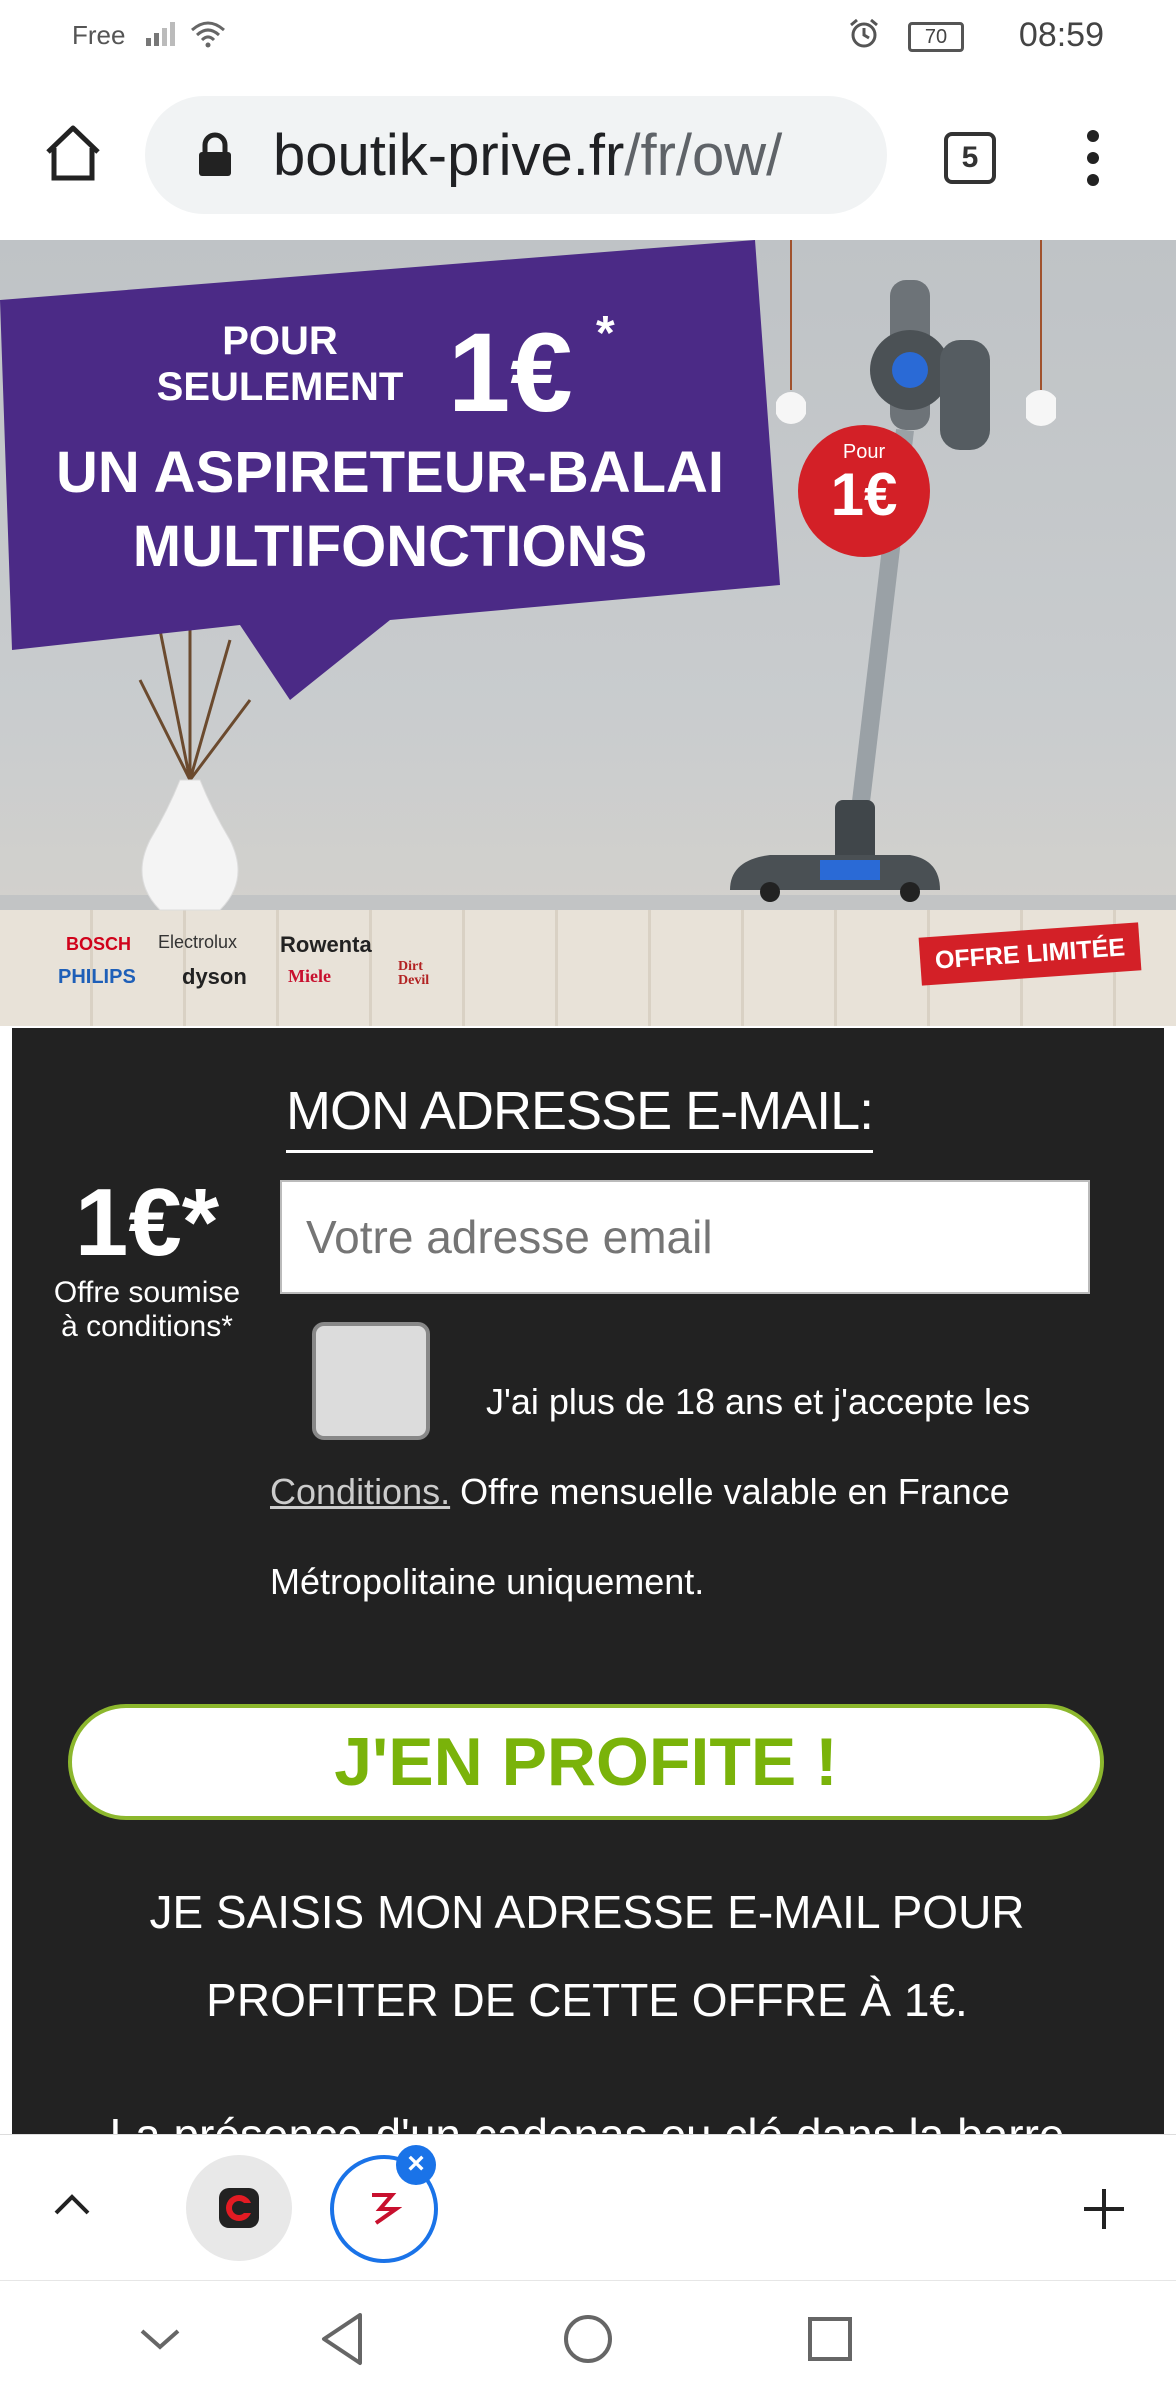  Describe the element at coordinates (99, 35) in the screenshot. I see `carrier-label: Free` at that location.